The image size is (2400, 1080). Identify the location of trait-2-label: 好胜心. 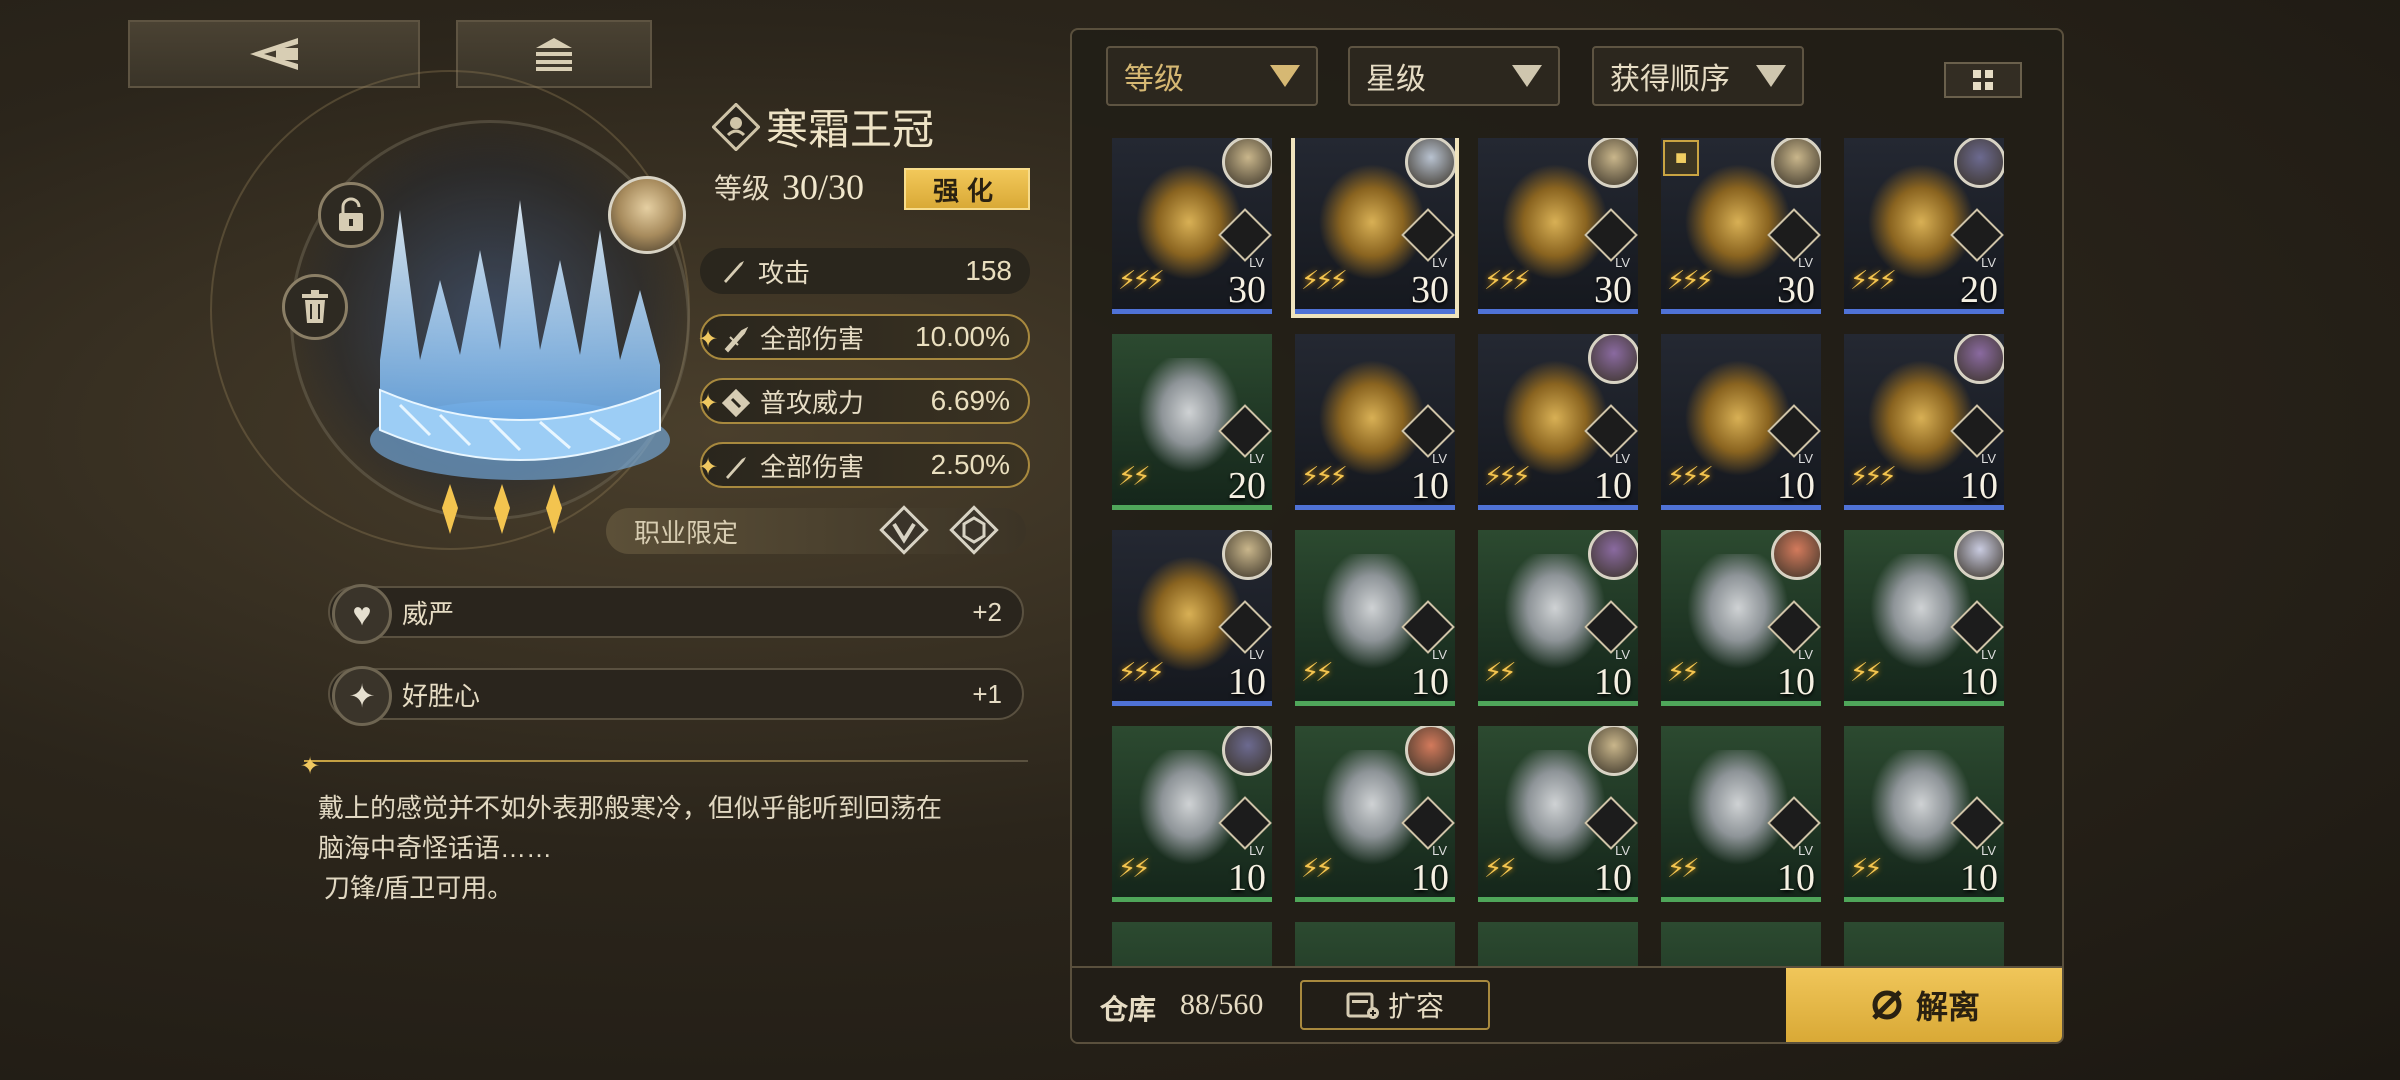
(441, 695).